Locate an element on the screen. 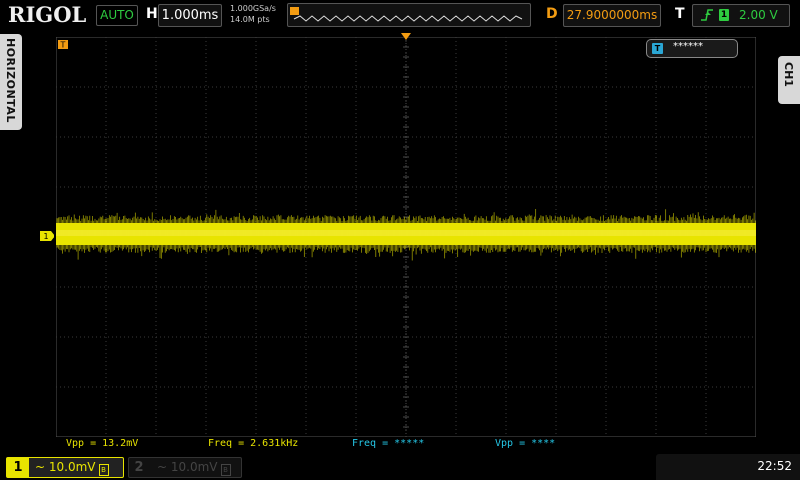 This screenshot has width=800, height=480. svg-text: T is located at coordinates (63, 45).